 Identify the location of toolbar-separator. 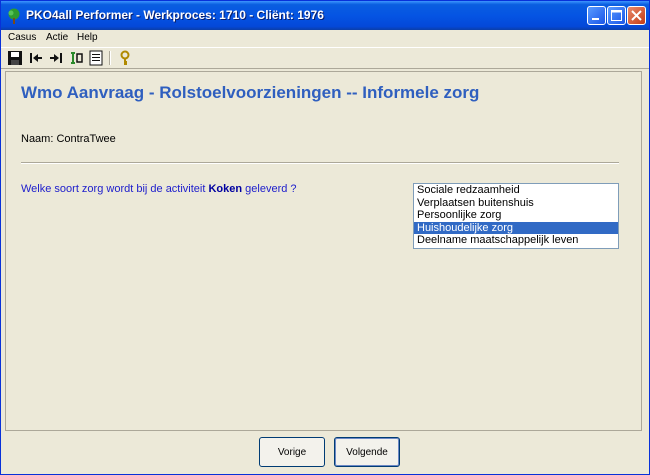
(110, 58).